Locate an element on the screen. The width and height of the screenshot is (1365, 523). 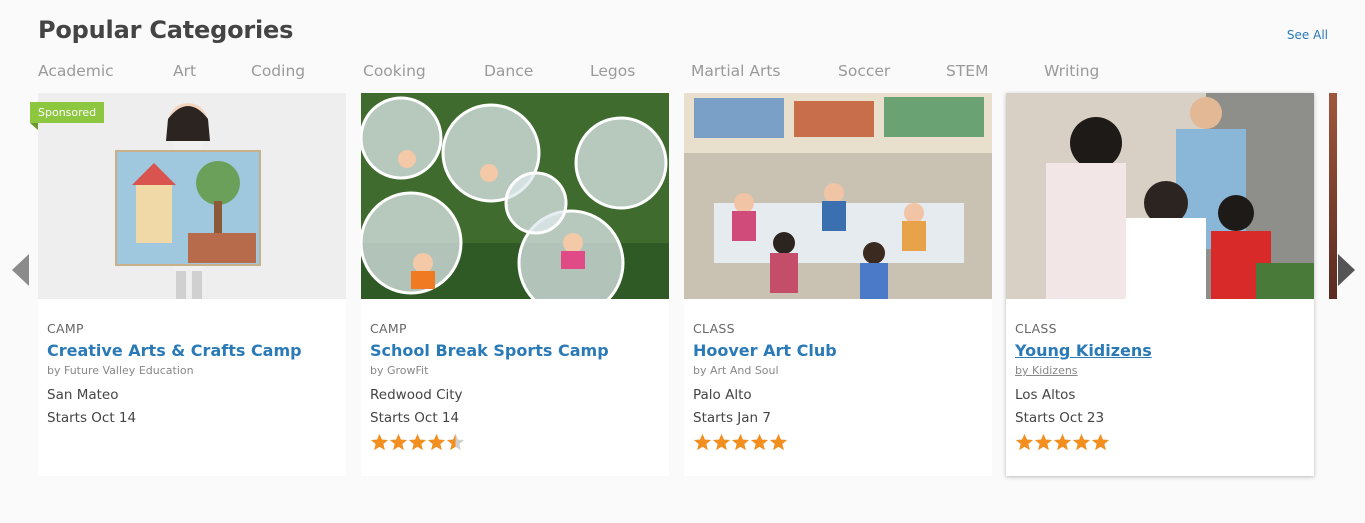
tab-dance: Dance is located at coordinates (508, 71).